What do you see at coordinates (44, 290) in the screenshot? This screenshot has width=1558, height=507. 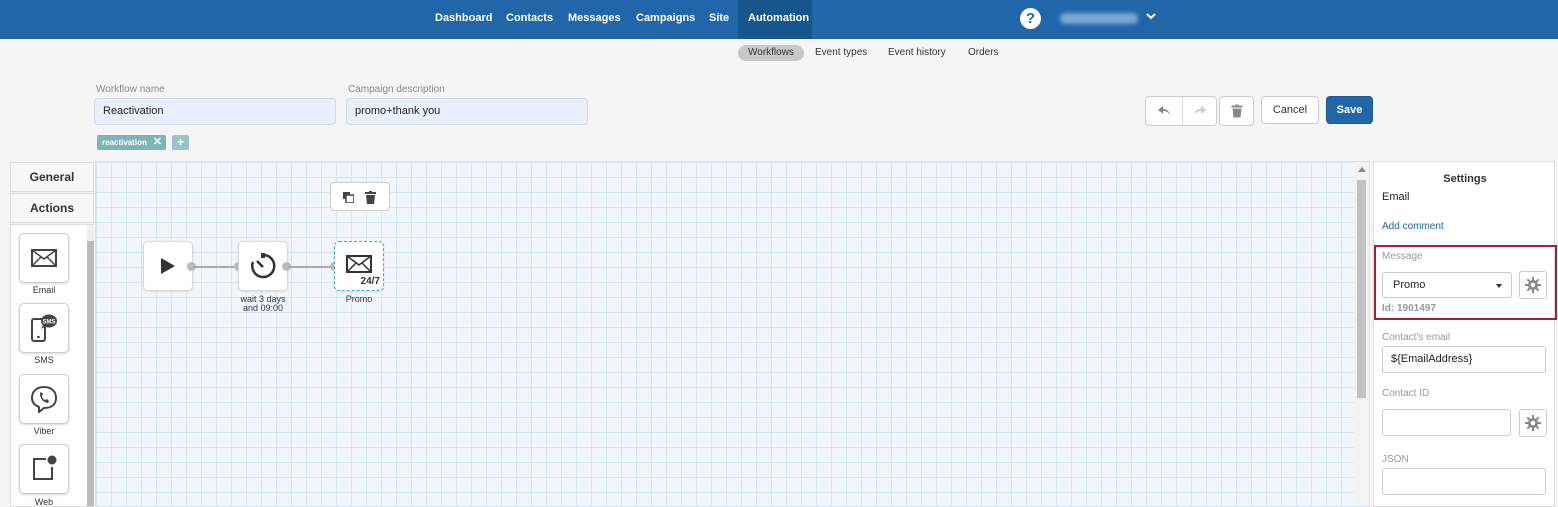 I see `palette-email-label: Email` at bounding box center [44, 290].